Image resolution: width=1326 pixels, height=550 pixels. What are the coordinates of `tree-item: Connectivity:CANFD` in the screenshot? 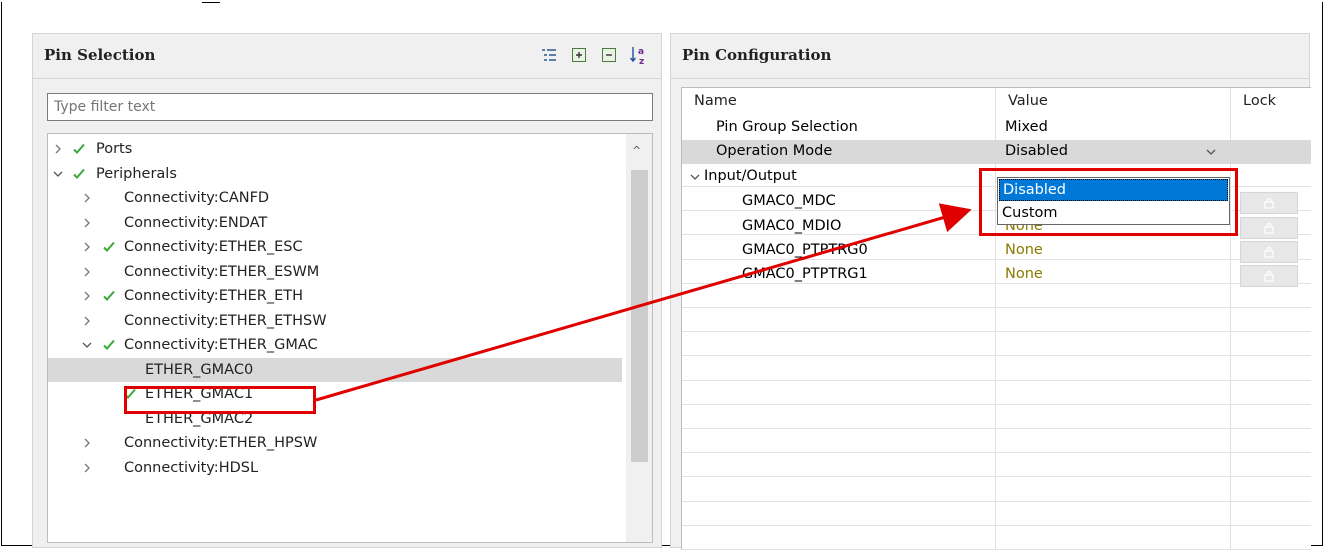 It's located at (335, 198).